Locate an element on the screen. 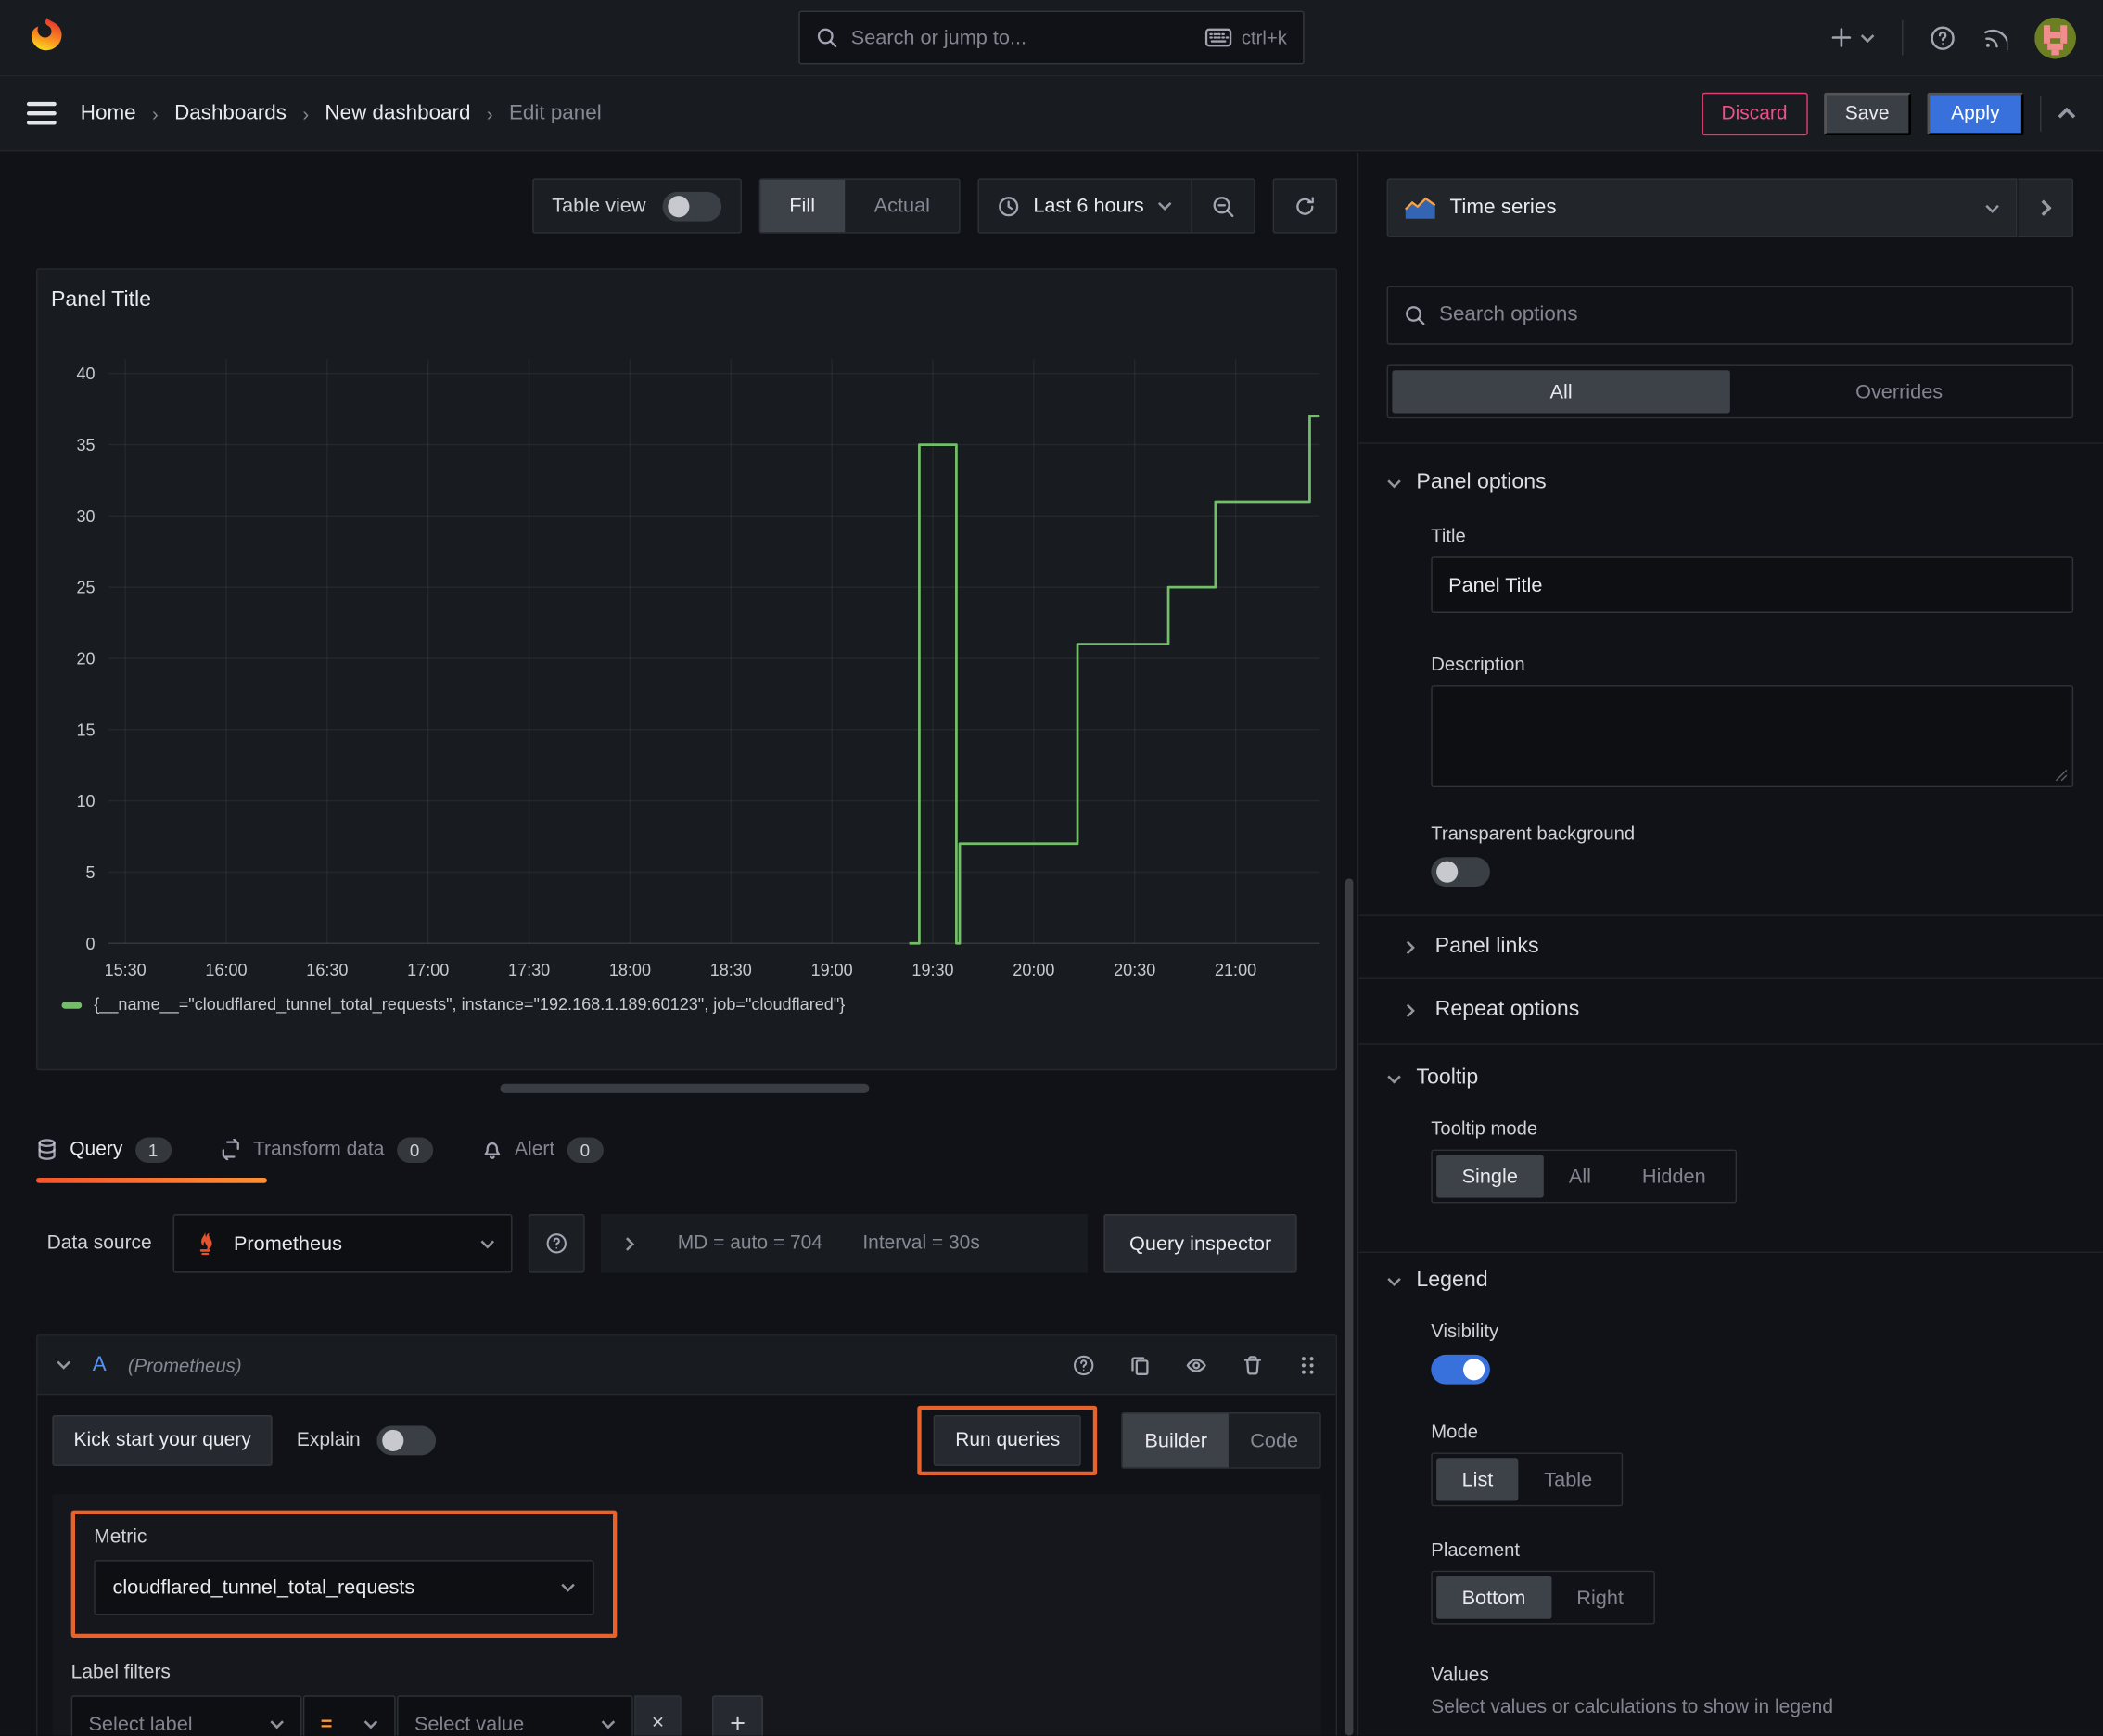 The height and width of the screenshot is (1736, 2103). options-search-input: Search options is located at coordinates (1730, 316).